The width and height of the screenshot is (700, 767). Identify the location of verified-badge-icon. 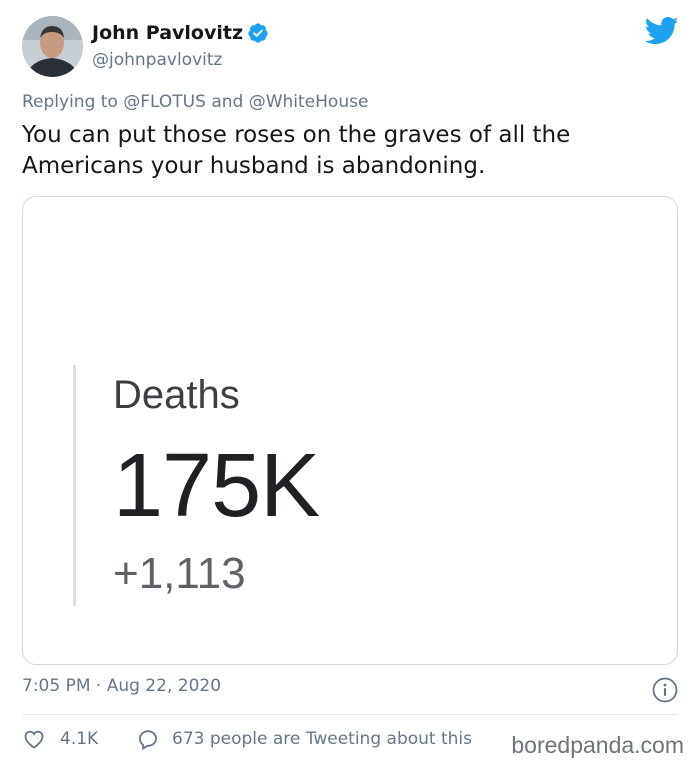
(258, 33).